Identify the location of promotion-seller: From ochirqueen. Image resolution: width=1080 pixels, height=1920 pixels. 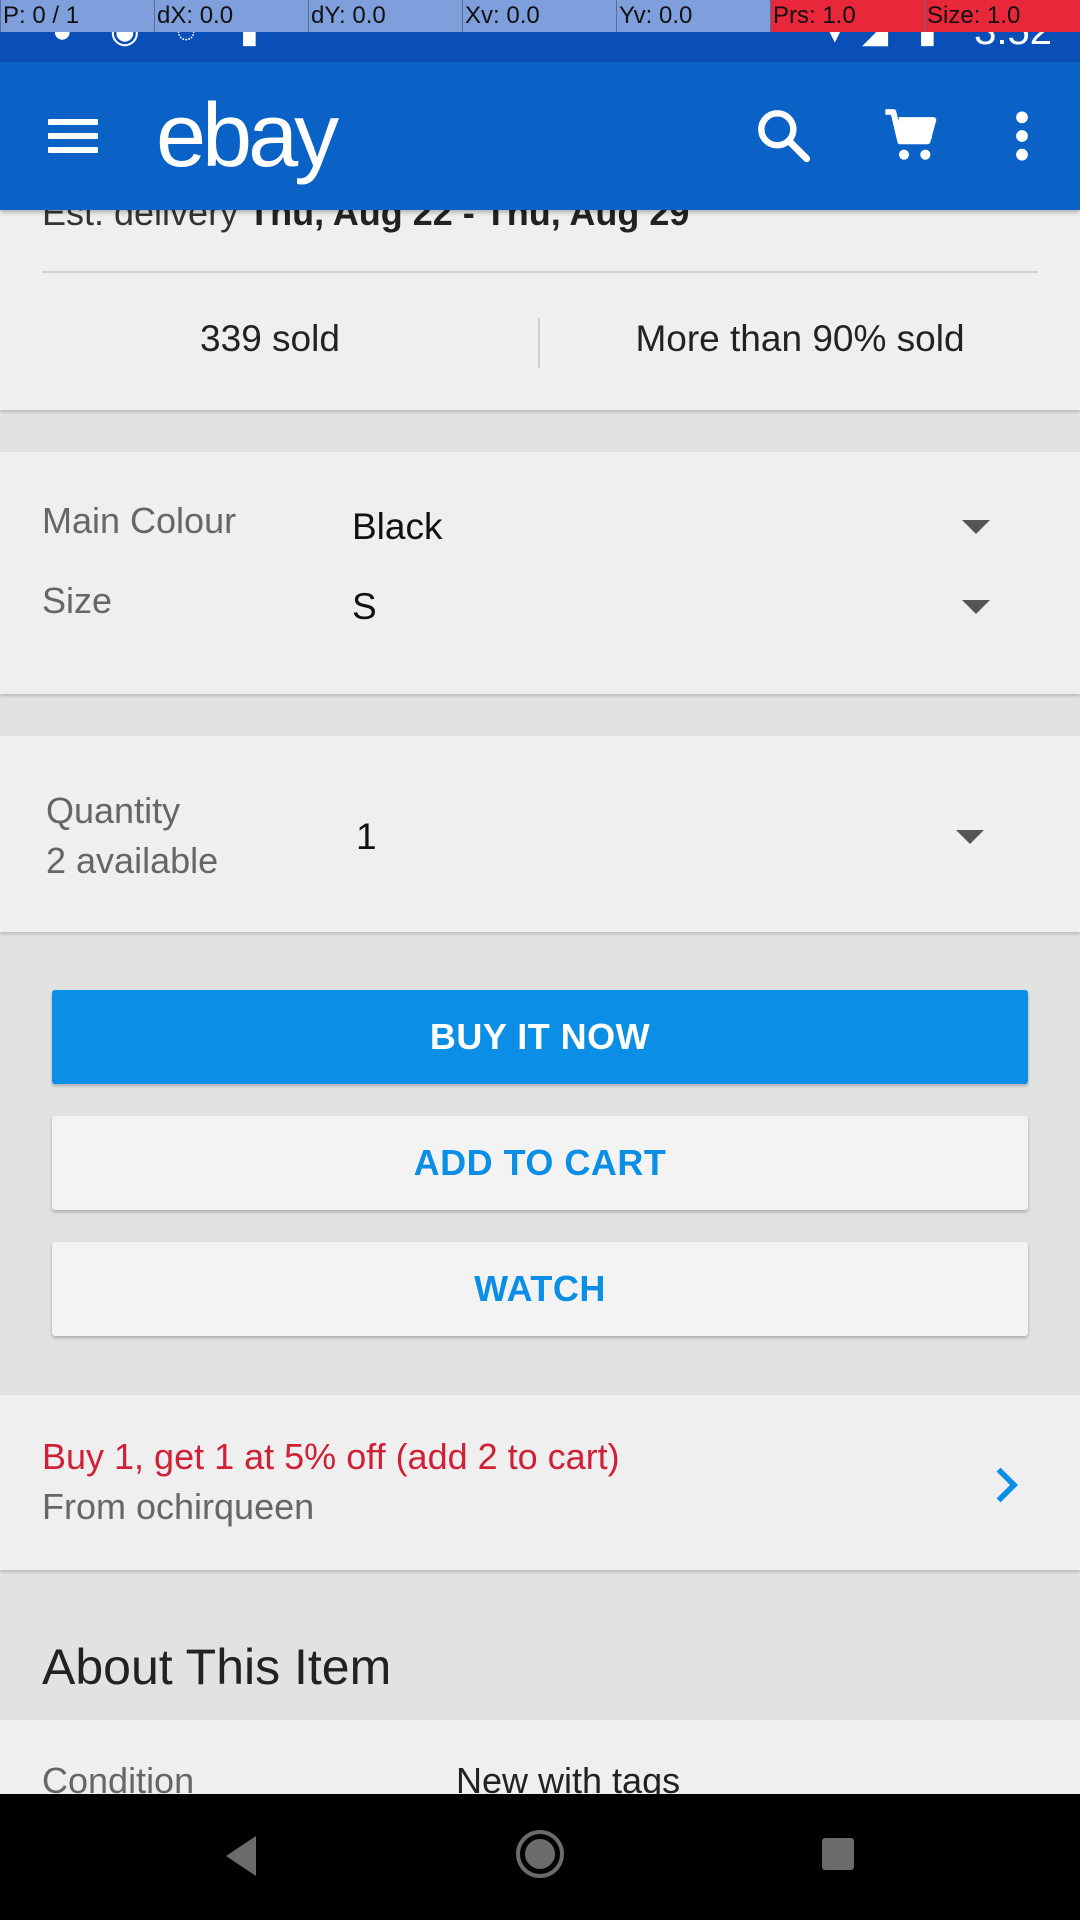
(178, 1506).